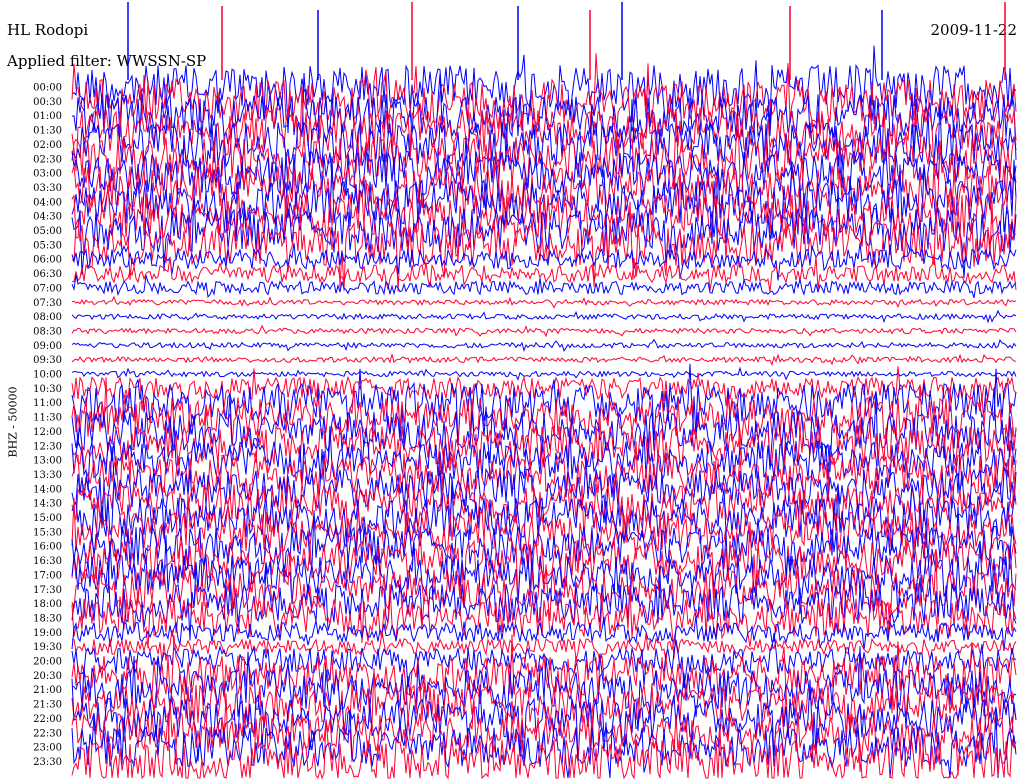 Image resolution: width=1024 pixels, height=780 pixels. What do you see at coordinates (47, 633) in the screenshot?
I see `time-tick-label: 19:00` at bounding box center [47, 633].